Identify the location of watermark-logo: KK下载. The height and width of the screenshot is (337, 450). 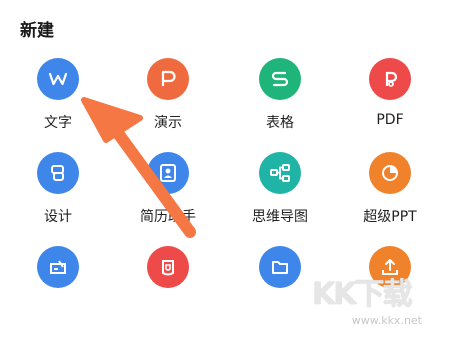
(362, 294).